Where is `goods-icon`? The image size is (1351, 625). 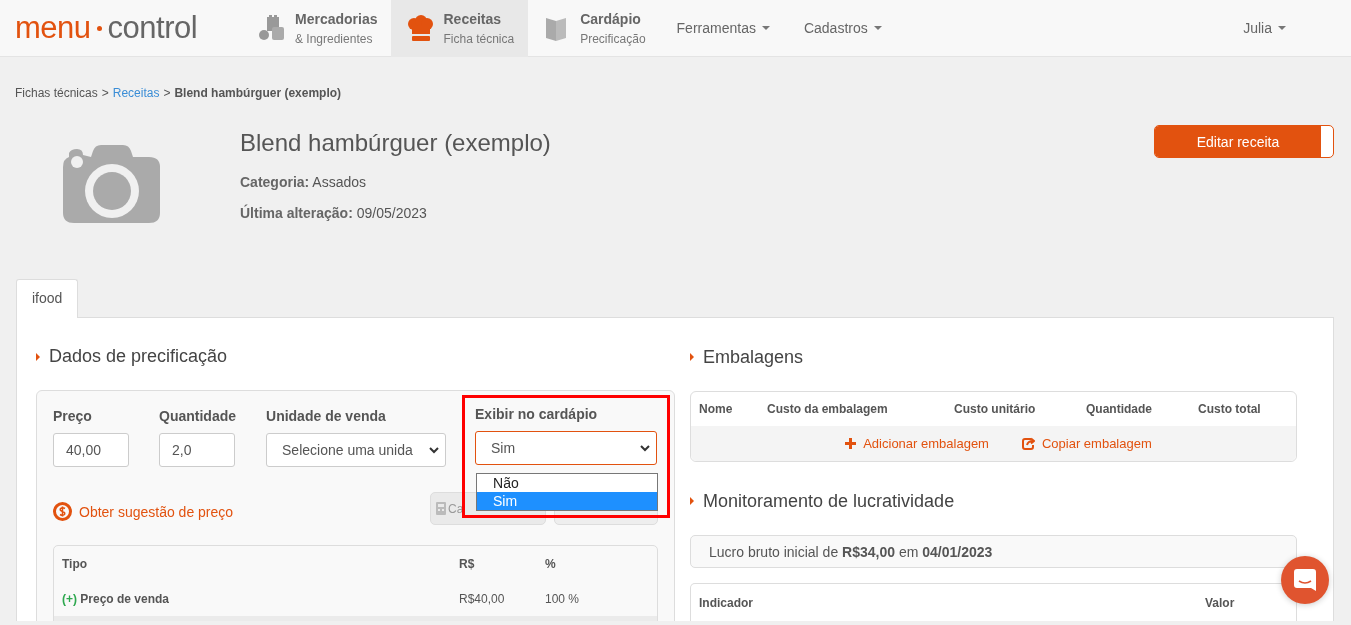 goods-icon is located at coordinates (272, 28).